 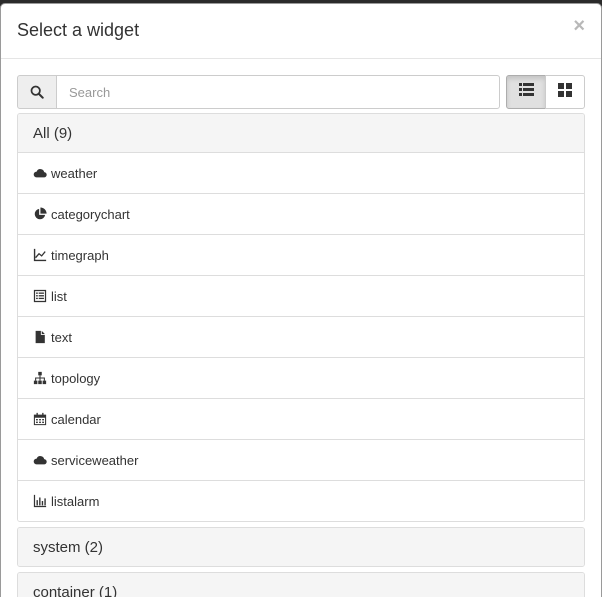 I want to click on group-heading-all: All (9), so click(x=301, y=133).